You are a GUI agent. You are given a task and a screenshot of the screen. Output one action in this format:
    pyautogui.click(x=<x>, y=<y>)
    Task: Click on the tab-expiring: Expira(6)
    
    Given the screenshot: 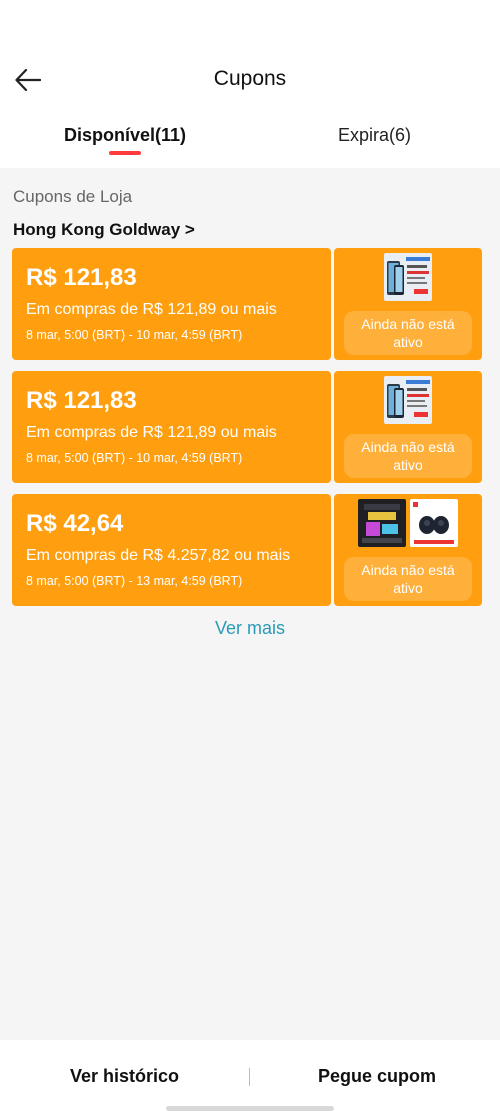 What is the action you would take?
    pyautogui.click(x=374, y=135)
    